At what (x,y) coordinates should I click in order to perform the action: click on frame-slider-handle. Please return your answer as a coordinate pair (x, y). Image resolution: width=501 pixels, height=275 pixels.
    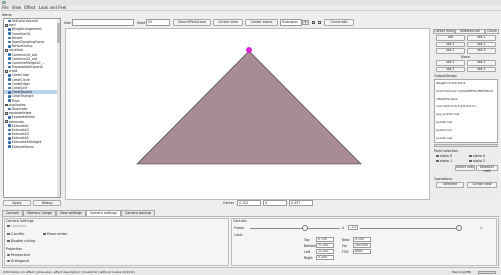
    Looking at the image, I should click on (305, 228).